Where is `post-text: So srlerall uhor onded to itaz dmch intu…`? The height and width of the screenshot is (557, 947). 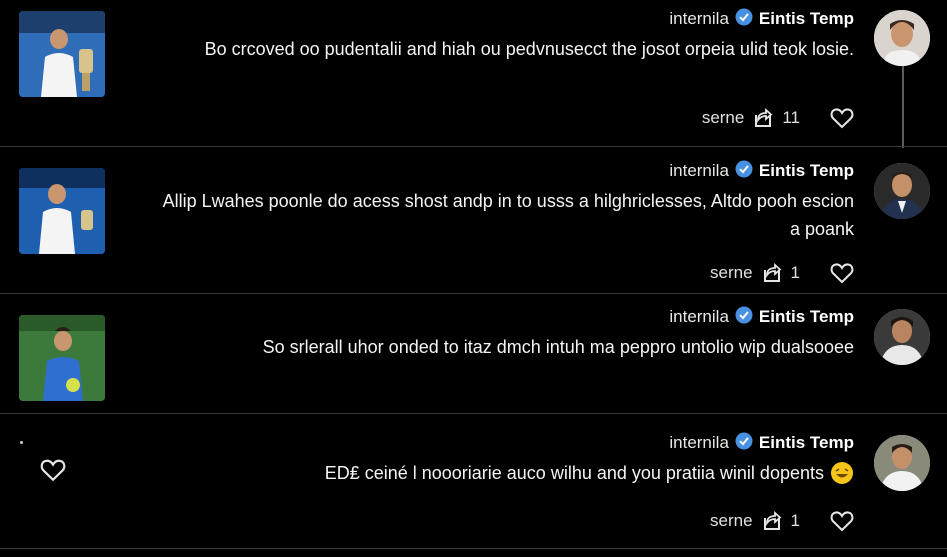
post-text: So srlerall uhor onded to itaz dmch intu… is located at coordinates (558, 347).